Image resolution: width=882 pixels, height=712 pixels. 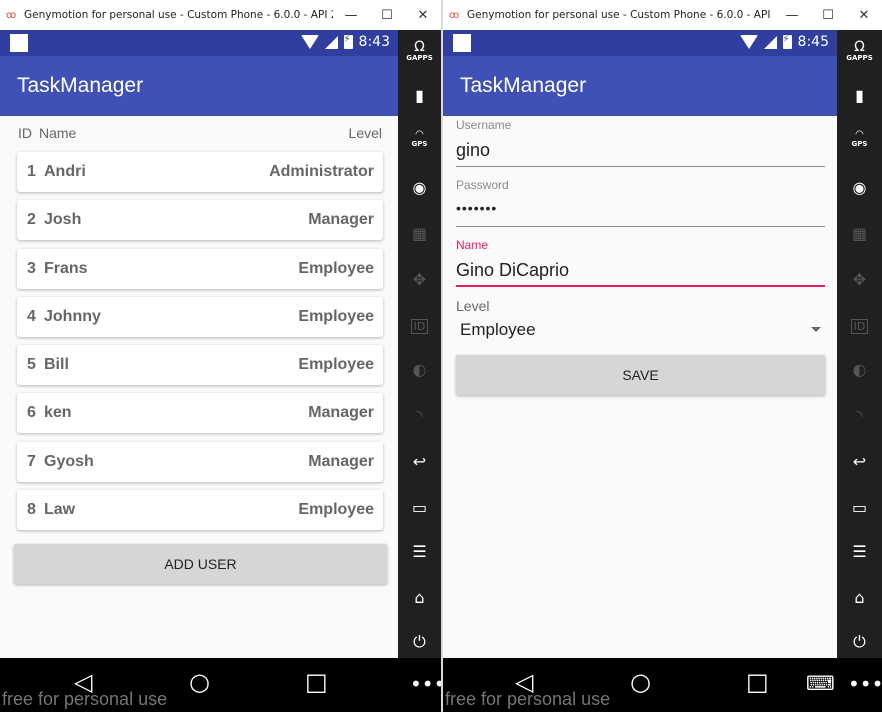 I want to click on signal-icon, so click(x=770, y=42).